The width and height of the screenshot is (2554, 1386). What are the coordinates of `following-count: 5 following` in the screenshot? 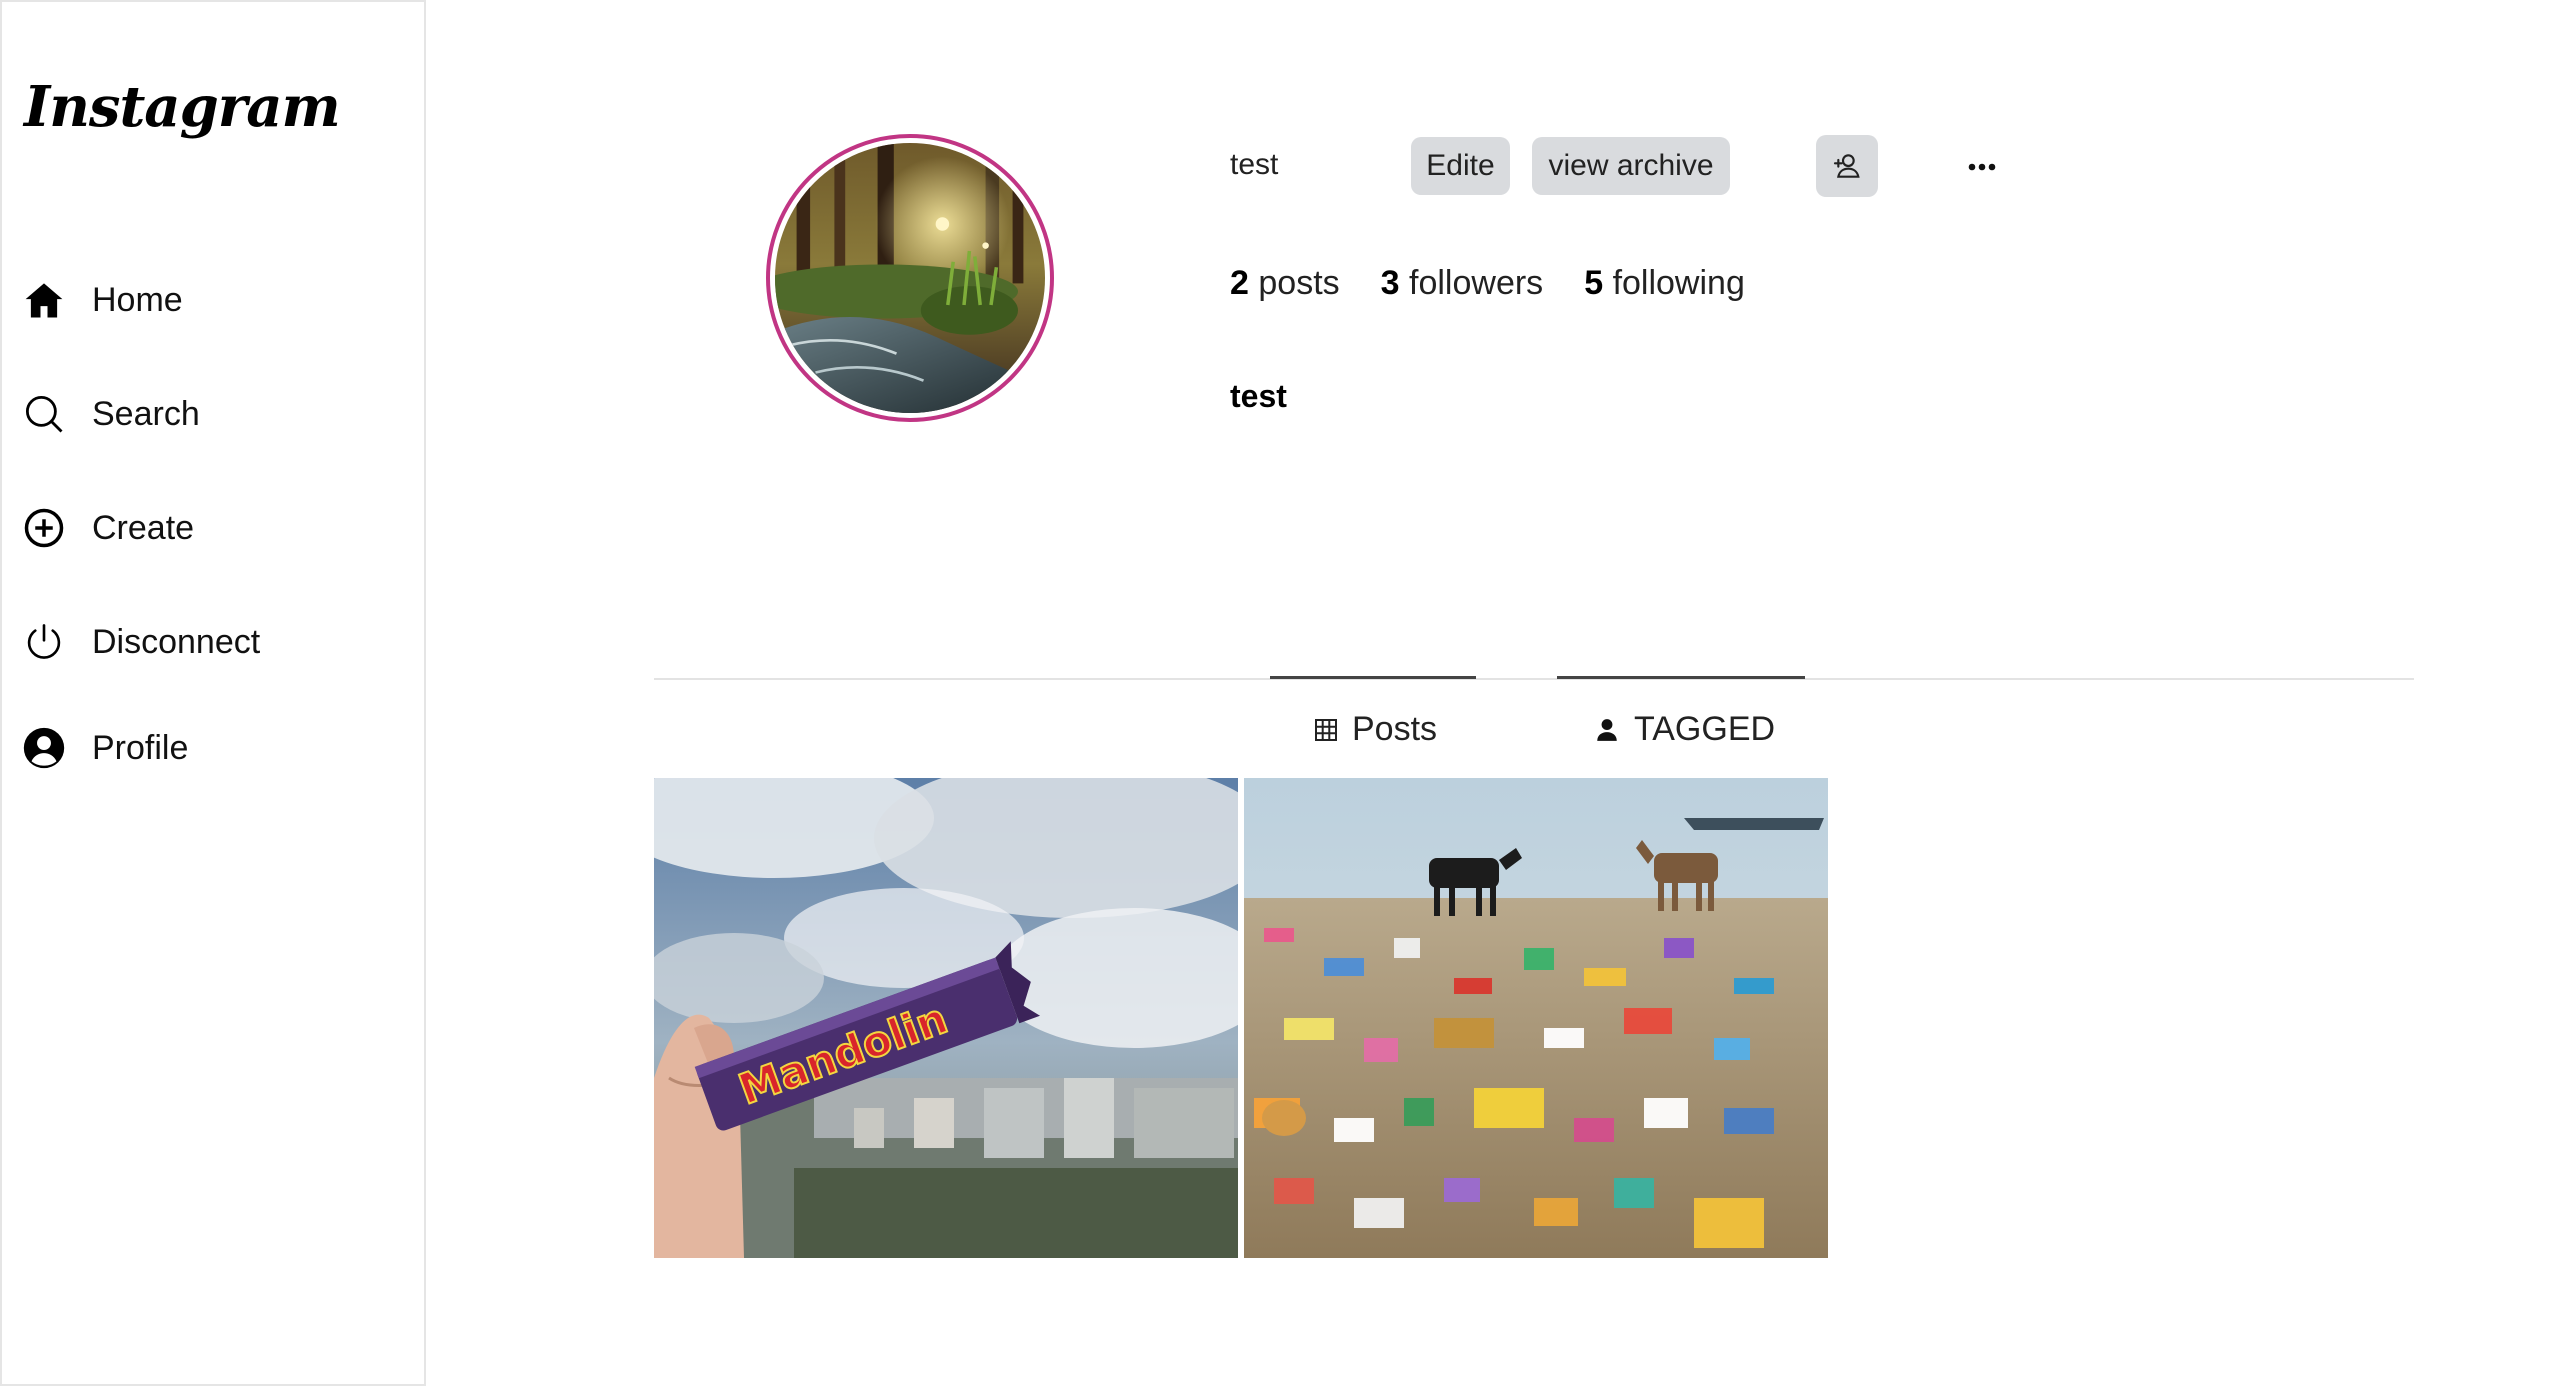 It's located at (1664, 283).